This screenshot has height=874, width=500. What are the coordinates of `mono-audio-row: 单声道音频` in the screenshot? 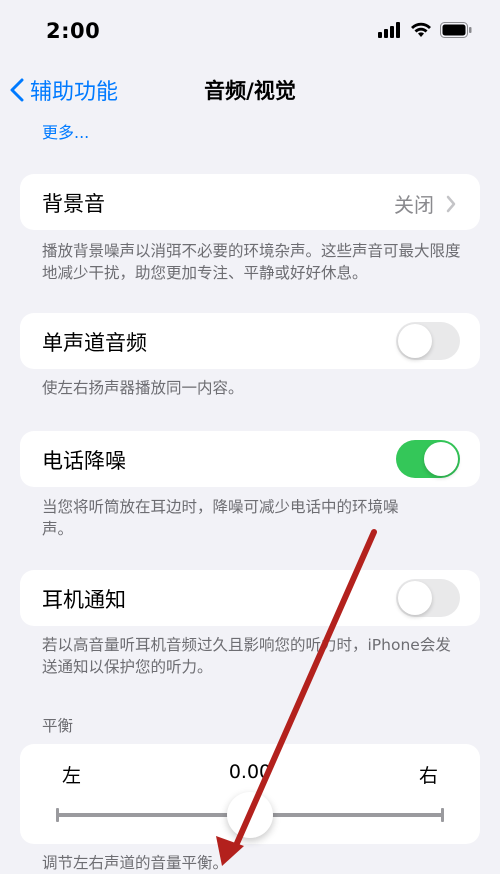 It's located at (250, 341).